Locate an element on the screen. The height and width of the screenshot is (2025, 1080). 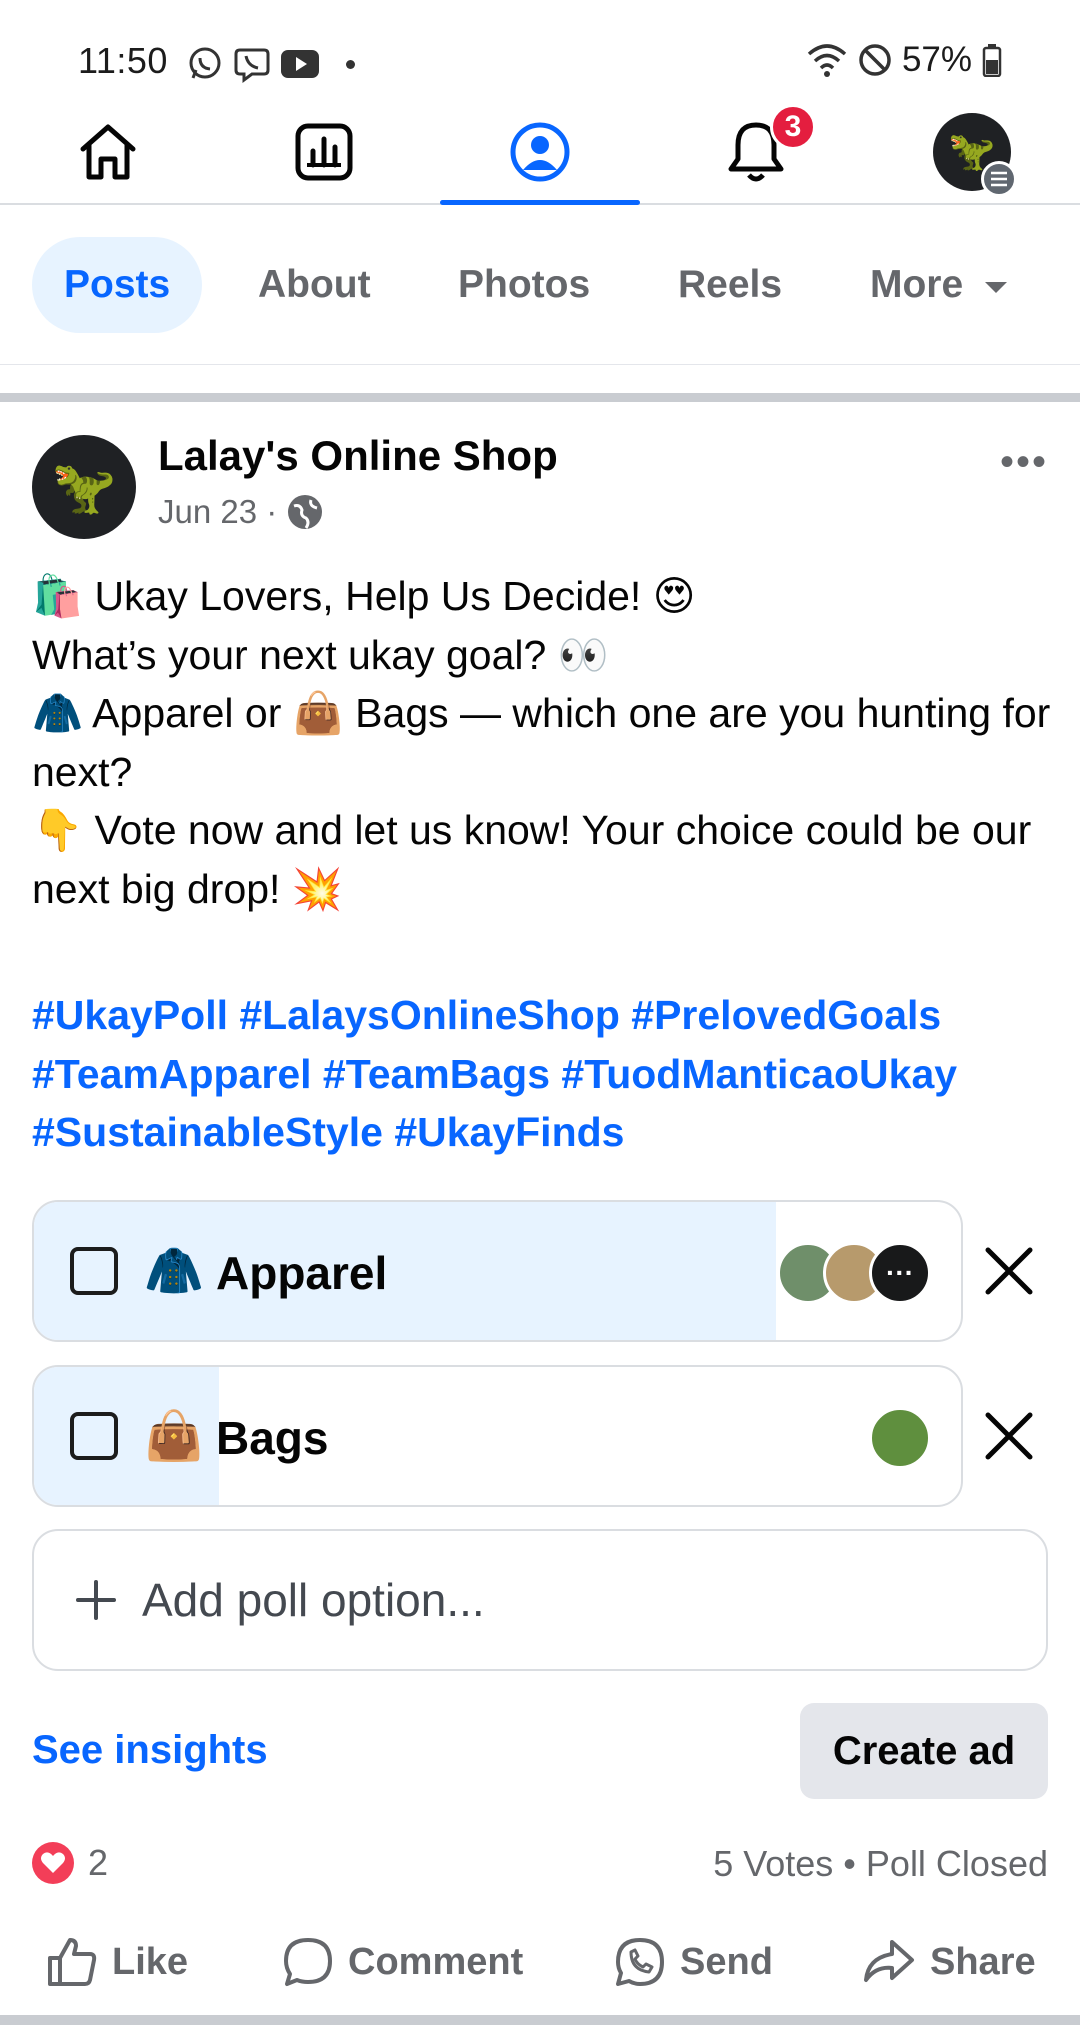
poll-voters is located at coordinates (900, 1438).